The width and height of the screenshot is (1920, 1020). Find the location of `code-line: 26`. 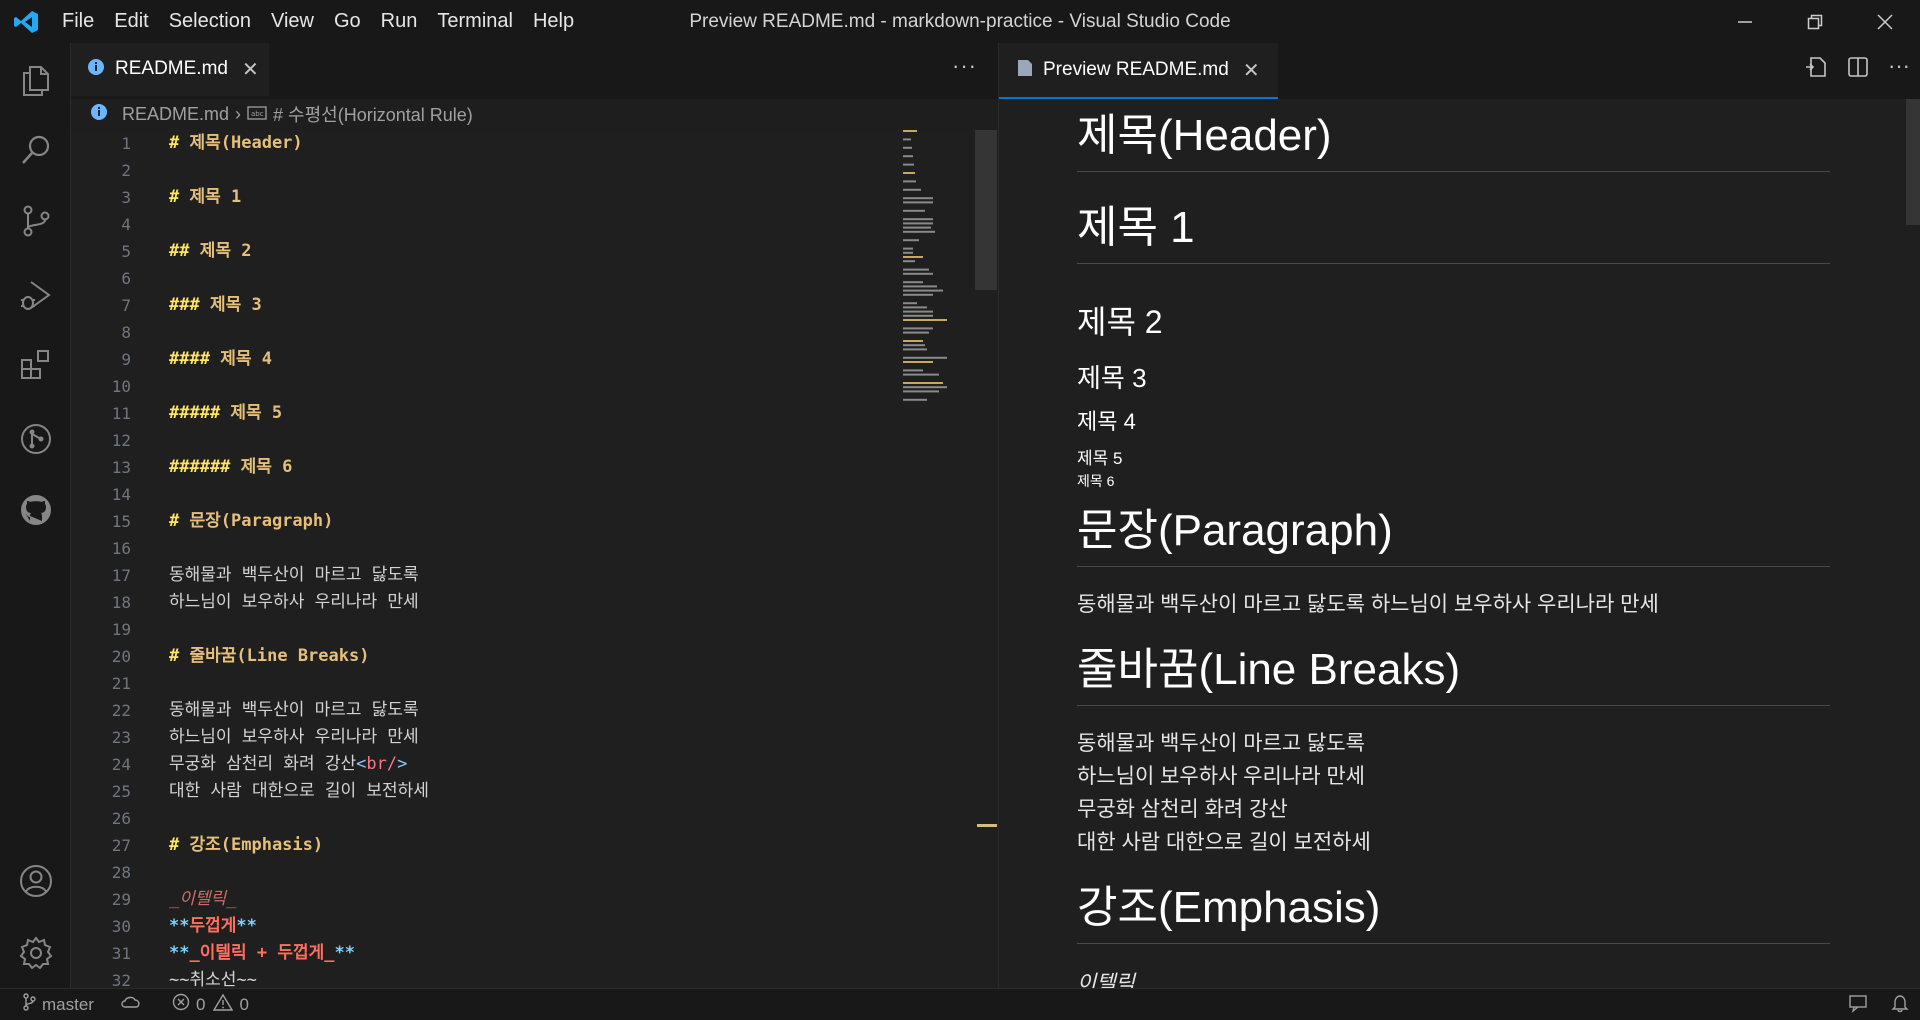

code-line: 26 is located at coordinates (486, 818).